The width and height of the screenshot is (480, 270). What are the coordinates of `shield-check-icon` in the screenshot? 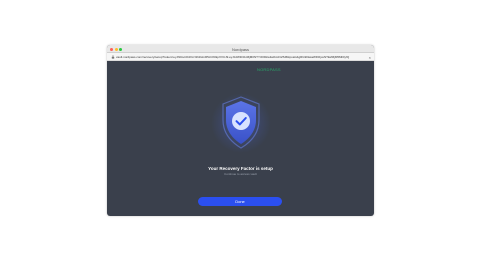 It's located at (241, 123).